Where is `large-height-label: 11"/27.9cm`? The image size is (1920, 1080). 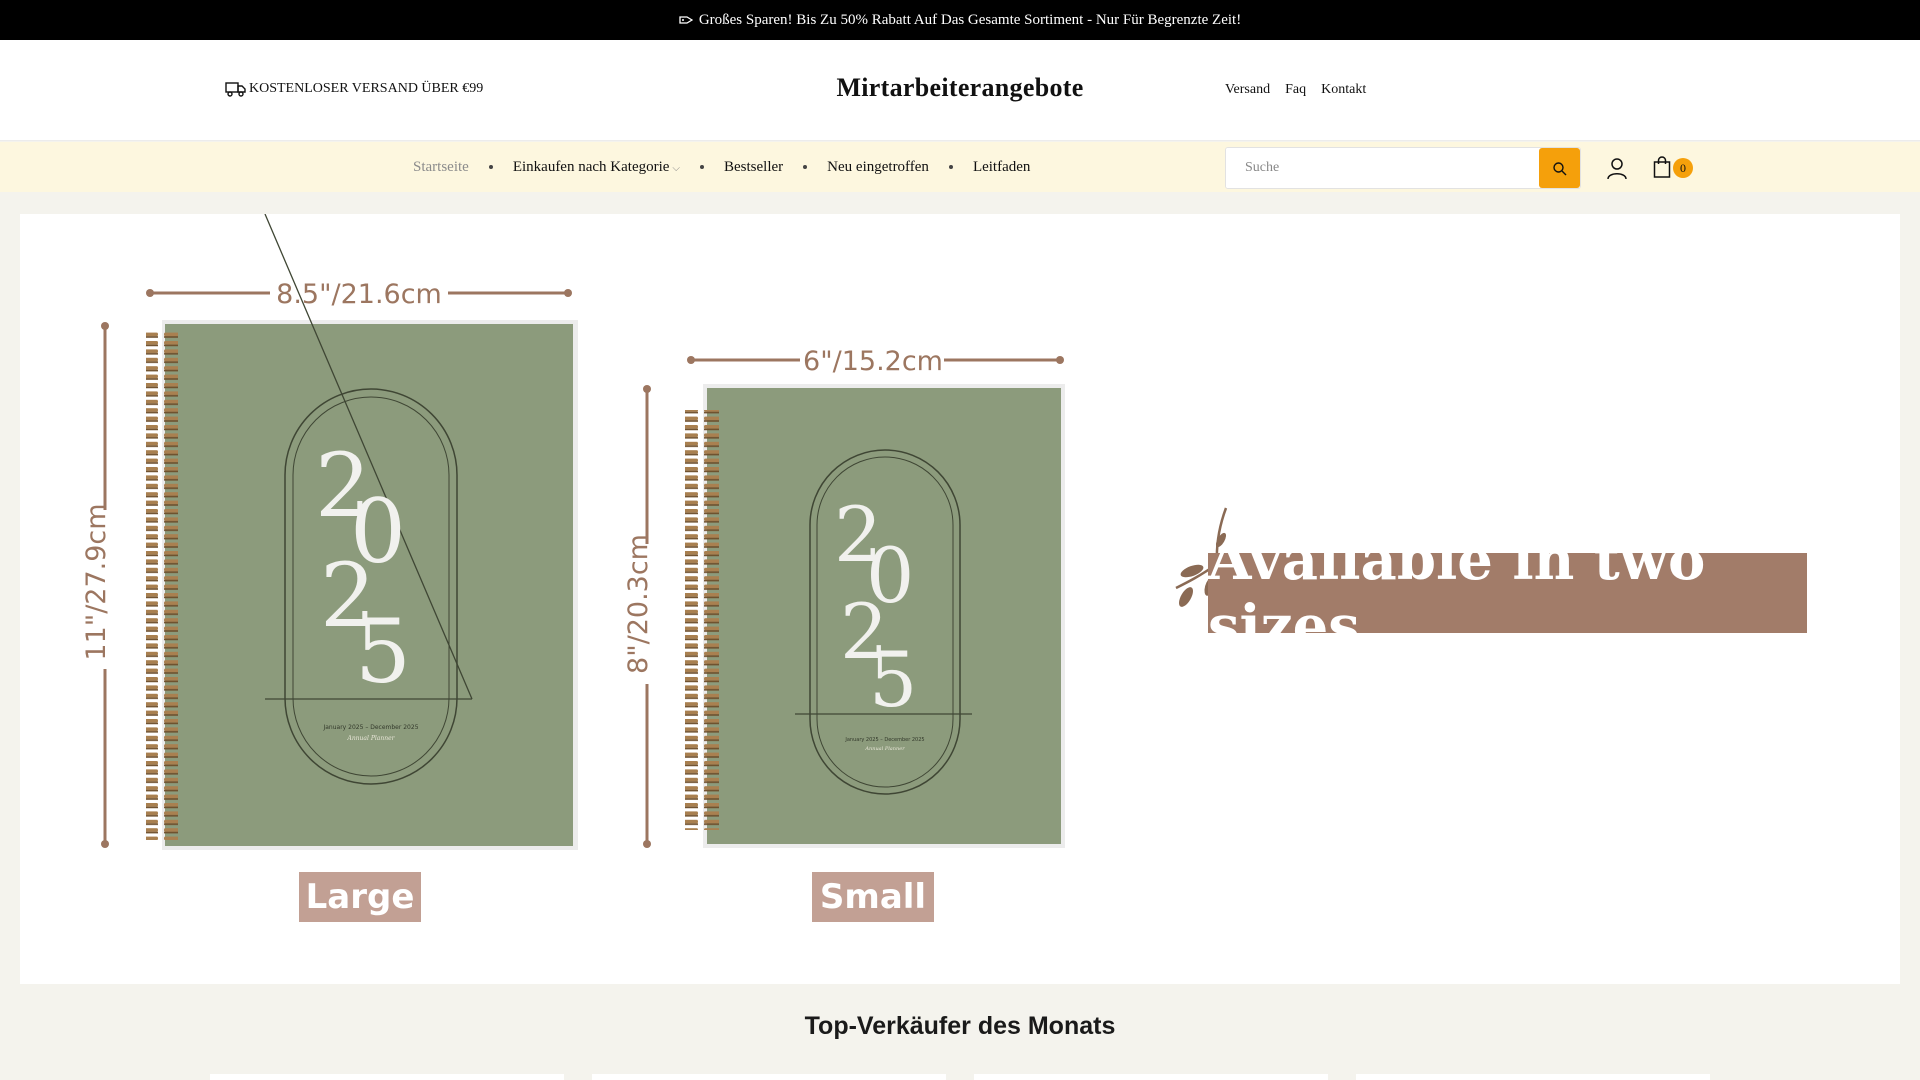
large-height-label: 11"/27.9cm is located at coordinates (96, 581).